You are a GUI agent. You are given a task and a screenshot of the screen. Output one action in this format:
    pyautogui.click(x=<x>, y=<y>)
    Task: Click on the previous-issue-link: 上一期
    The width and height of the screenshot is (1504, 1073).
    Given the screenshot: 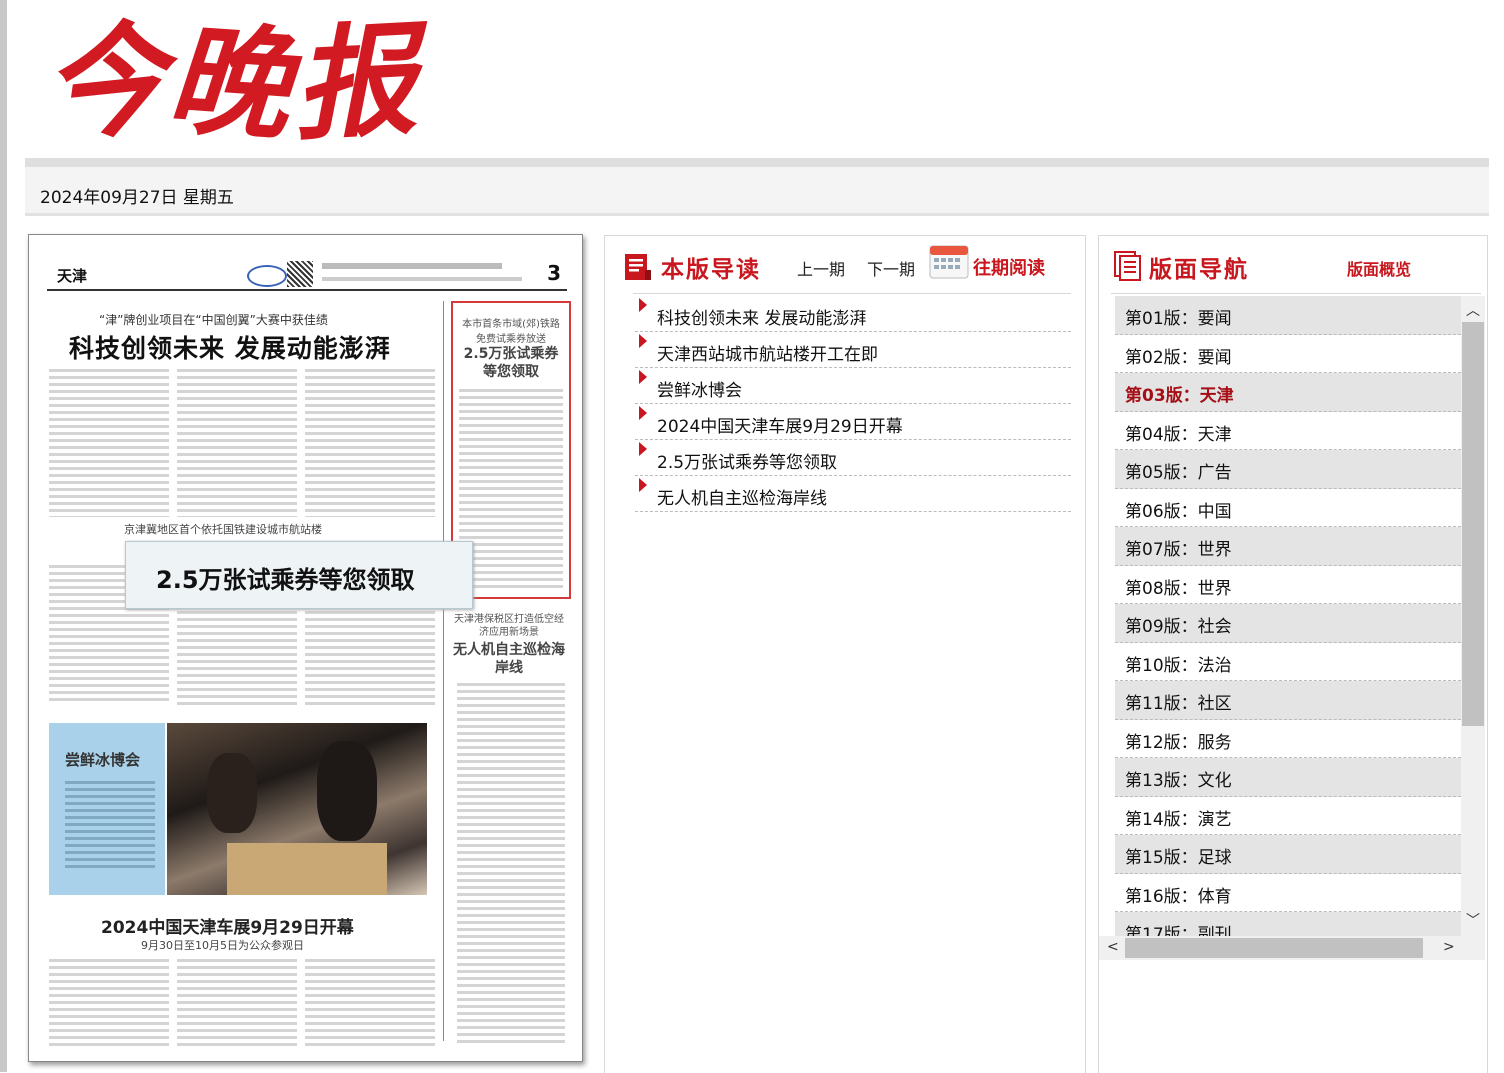 What is the action you would take?
    pyautogui.click(x=821, y=268)
    